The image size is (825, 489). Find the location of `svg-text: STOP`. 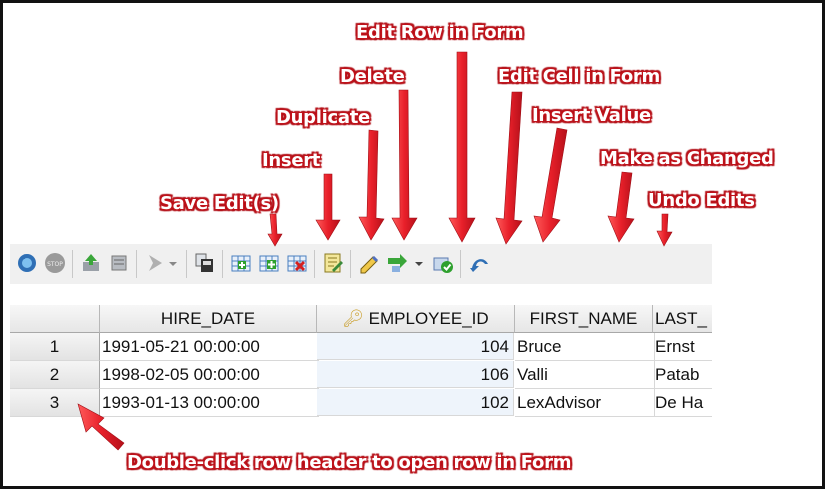

svg-text: STOP is located at coordinates (55, 264).